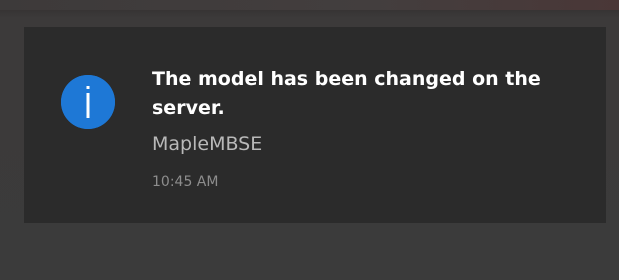 This screenshot has height=280, width=619. I want to click on app-name: MapleMBSE, so click(207, 144).